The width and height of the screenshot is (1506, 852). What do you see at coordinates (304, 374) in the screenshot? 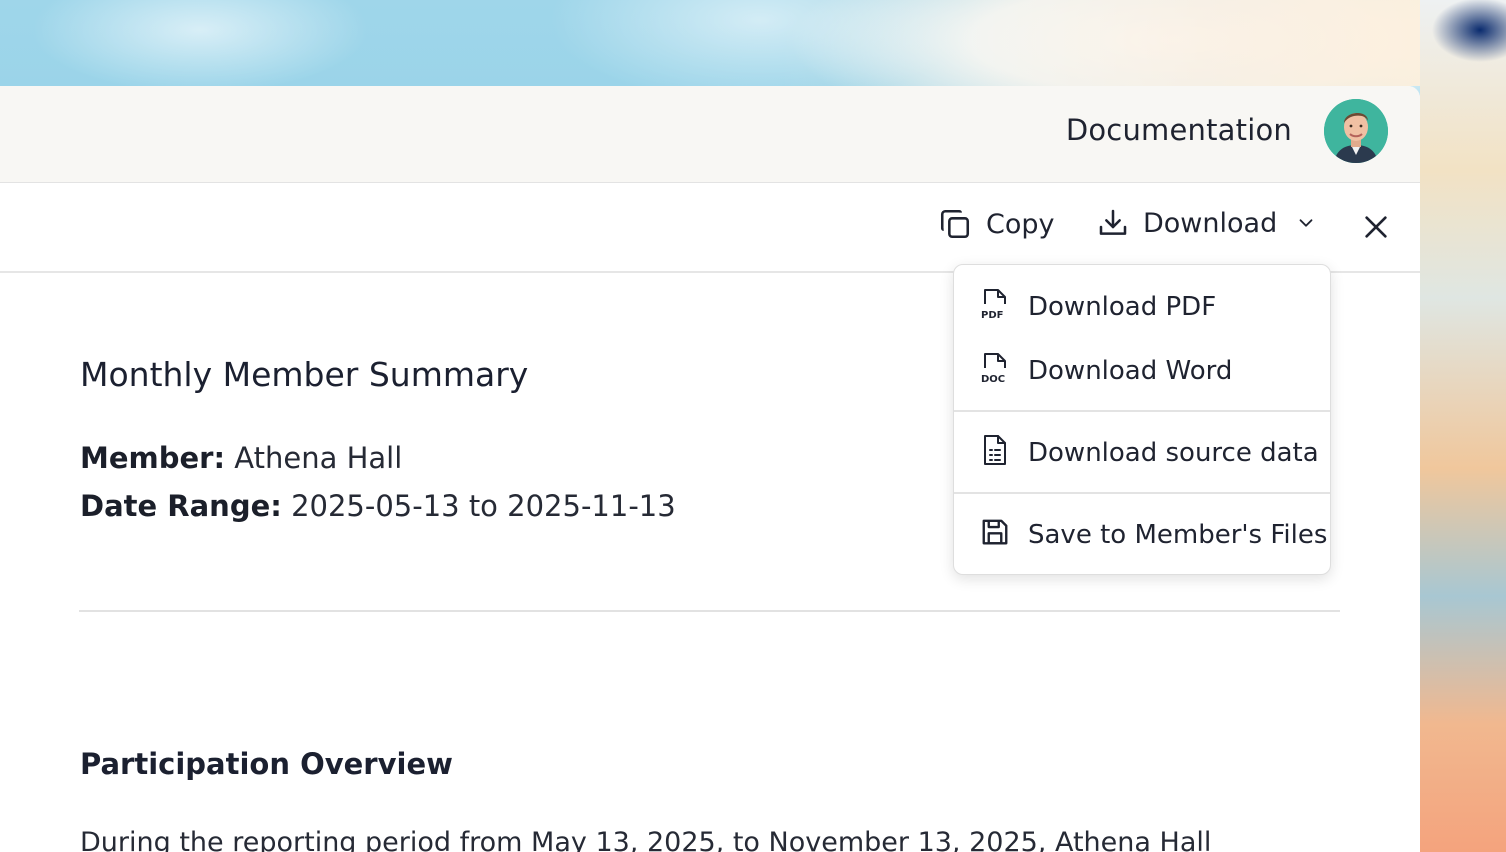
I see `page-title: Monthly Member Summary` at bounding box center [304, 374].